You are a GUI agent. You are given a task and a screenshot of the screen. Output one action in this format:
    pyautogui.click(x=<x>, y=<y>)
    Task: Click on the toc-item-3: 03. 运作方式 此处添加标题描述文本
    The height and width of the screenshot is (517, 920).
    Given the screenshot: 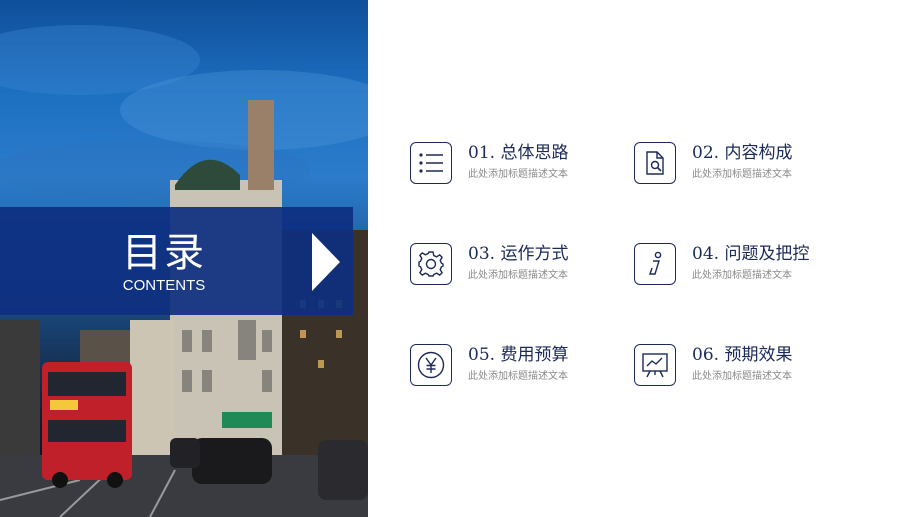 What is the action you would take?
    pyautogui.click(x=525, y=267)
    